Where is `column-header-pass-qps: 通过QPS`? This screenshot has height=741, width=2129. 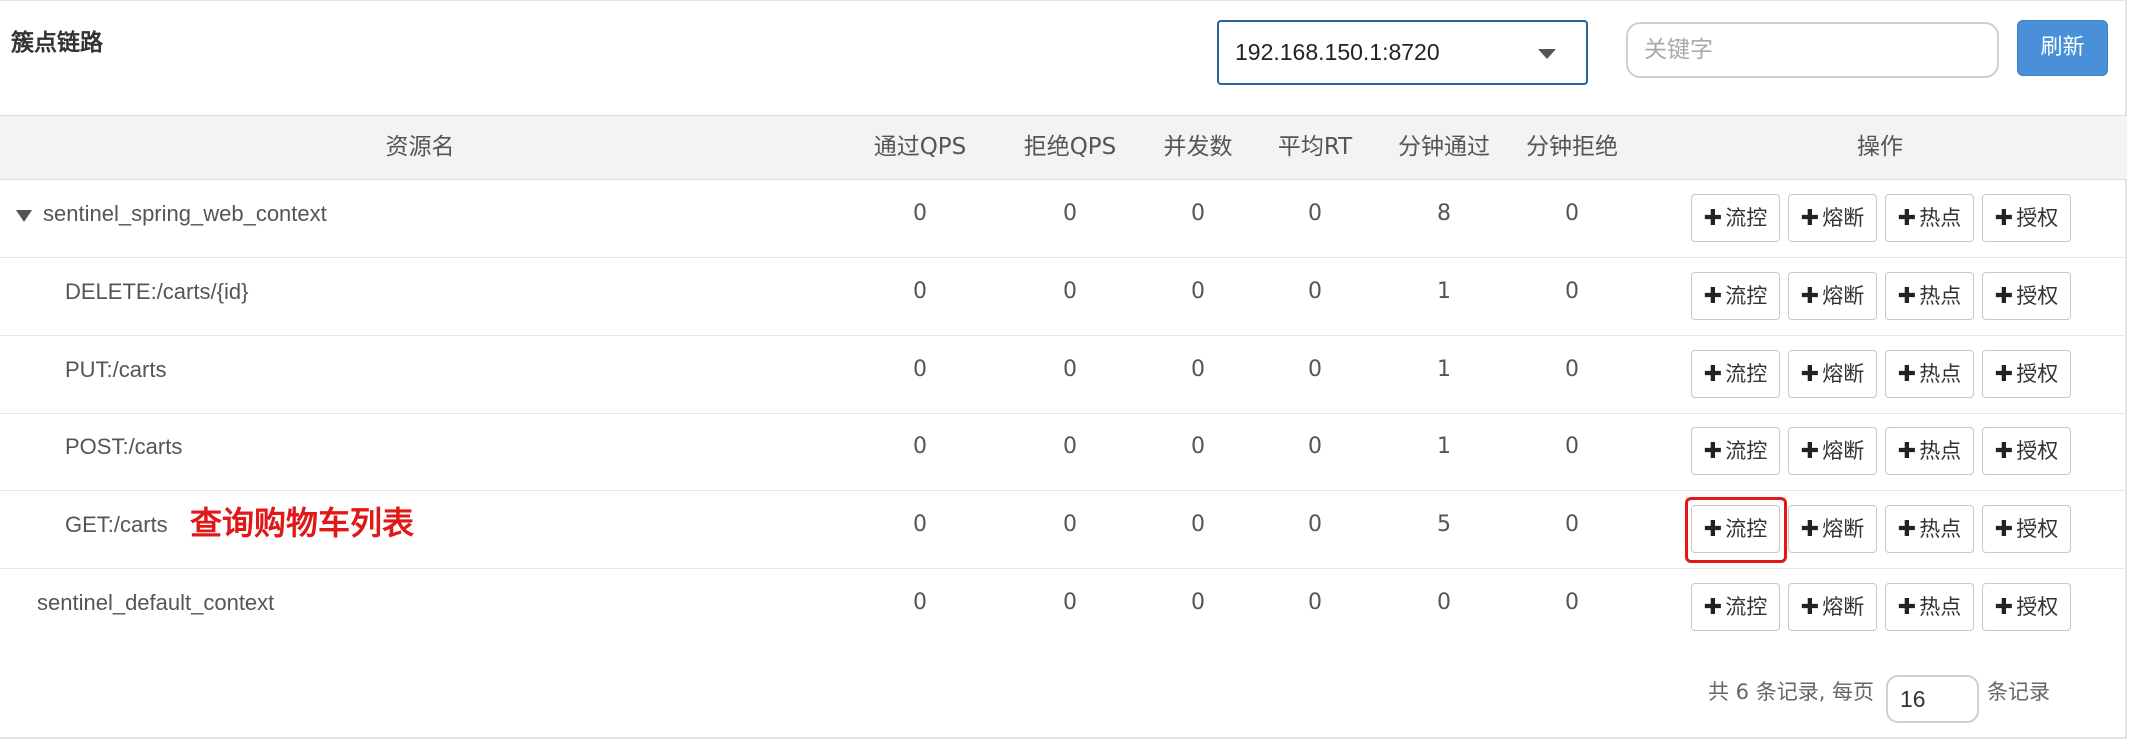 column-header-pass-qps: 通过QPS is located at coordinates (920, 147).